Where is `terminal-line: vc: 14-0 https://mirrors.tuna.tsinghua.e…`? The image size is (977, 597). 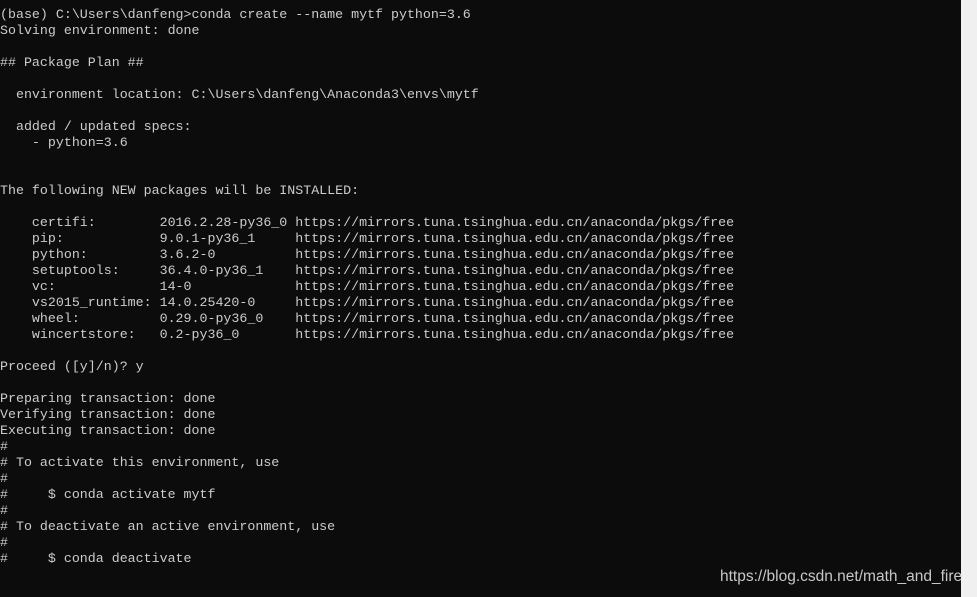 terminal-line: vc: 14-0 https://mirrors.tuna.tsinghua.e… is located at coordinates (367, 286).